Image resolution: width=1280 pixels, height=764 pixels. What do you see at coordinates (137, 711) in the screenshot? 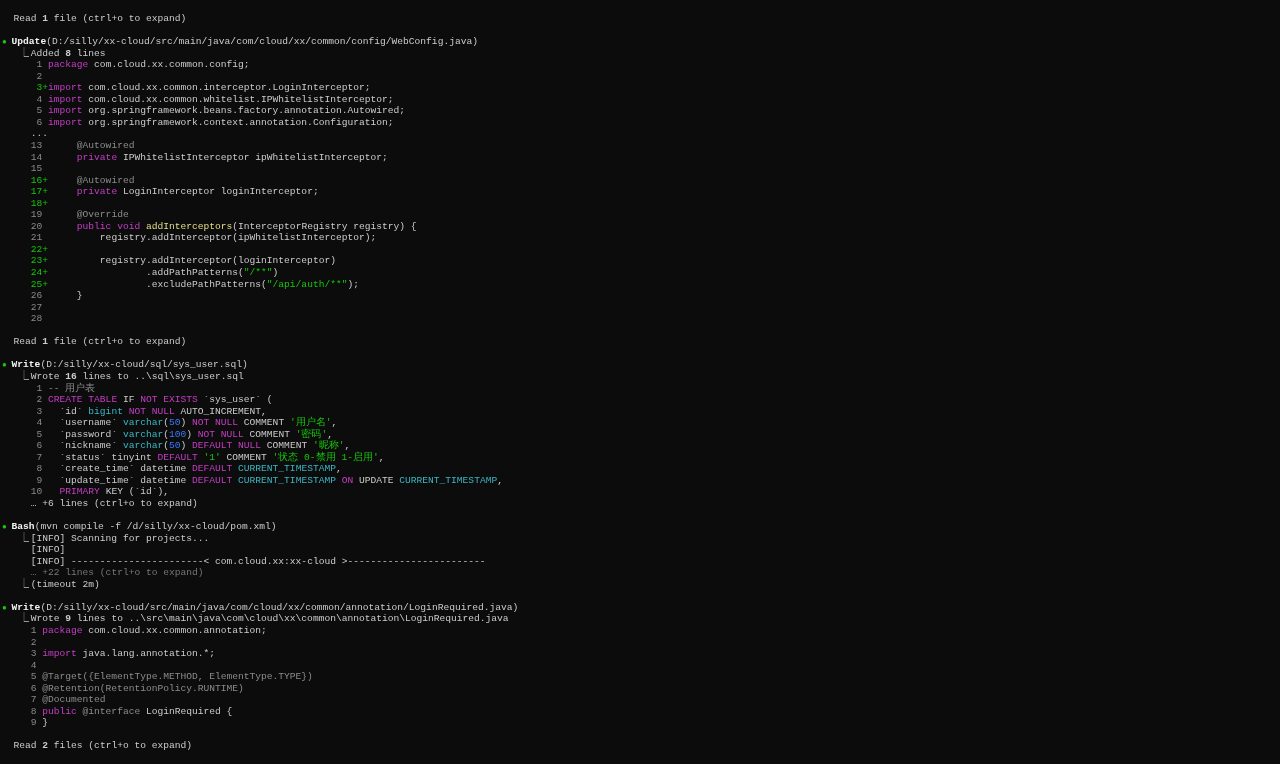
I see `code-line: public @interface LoginRequired {` at bounding box center [137, 711].